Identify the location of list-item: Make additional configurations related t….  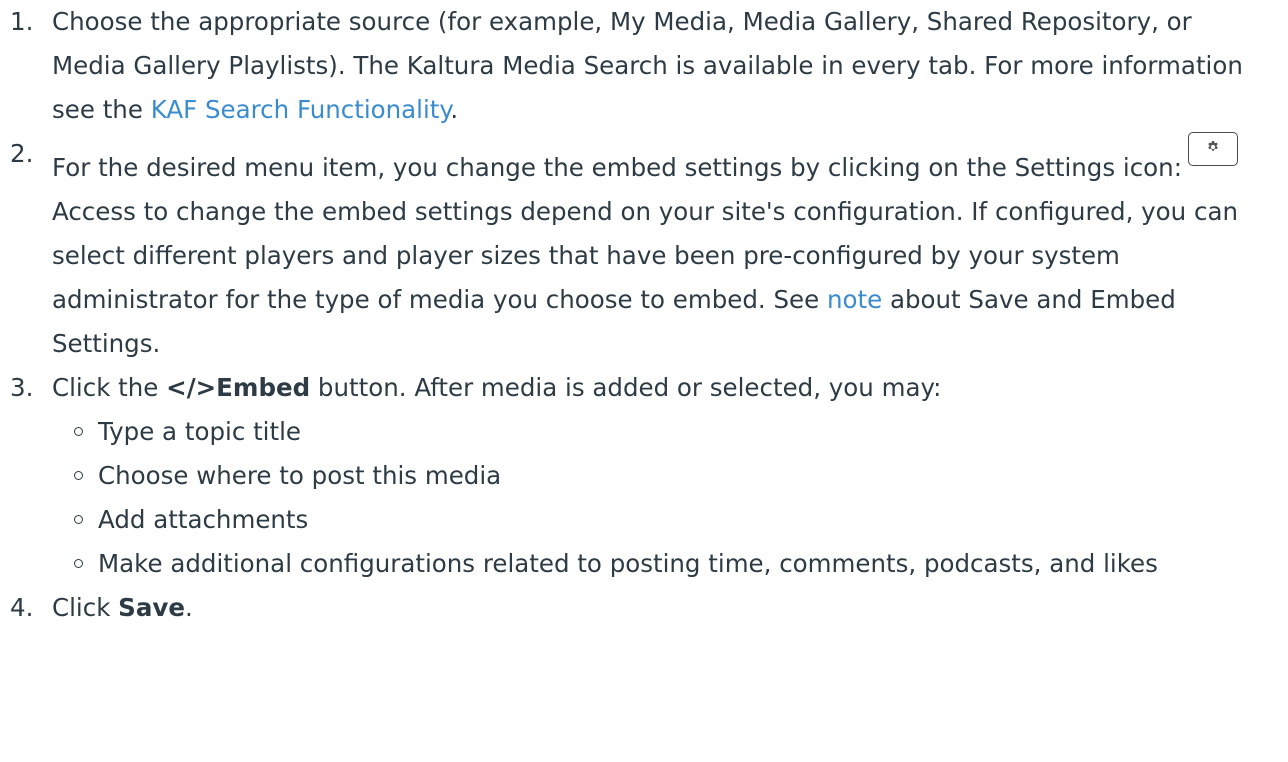
(661, 564).